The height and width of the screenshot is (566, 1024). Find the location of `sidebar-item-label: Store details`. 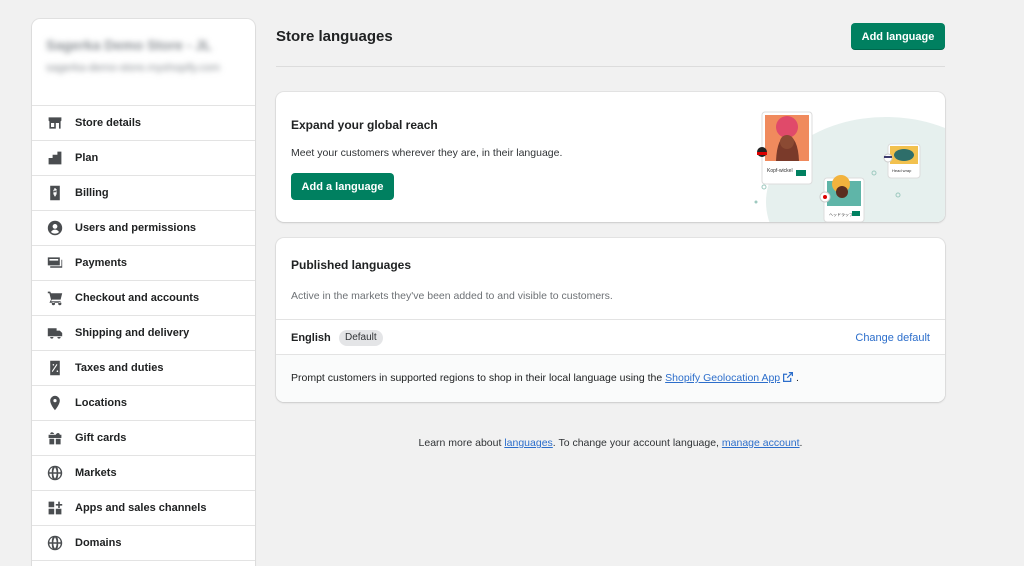

sidebar-item-label: Store details is located at coordinates (108, 123).